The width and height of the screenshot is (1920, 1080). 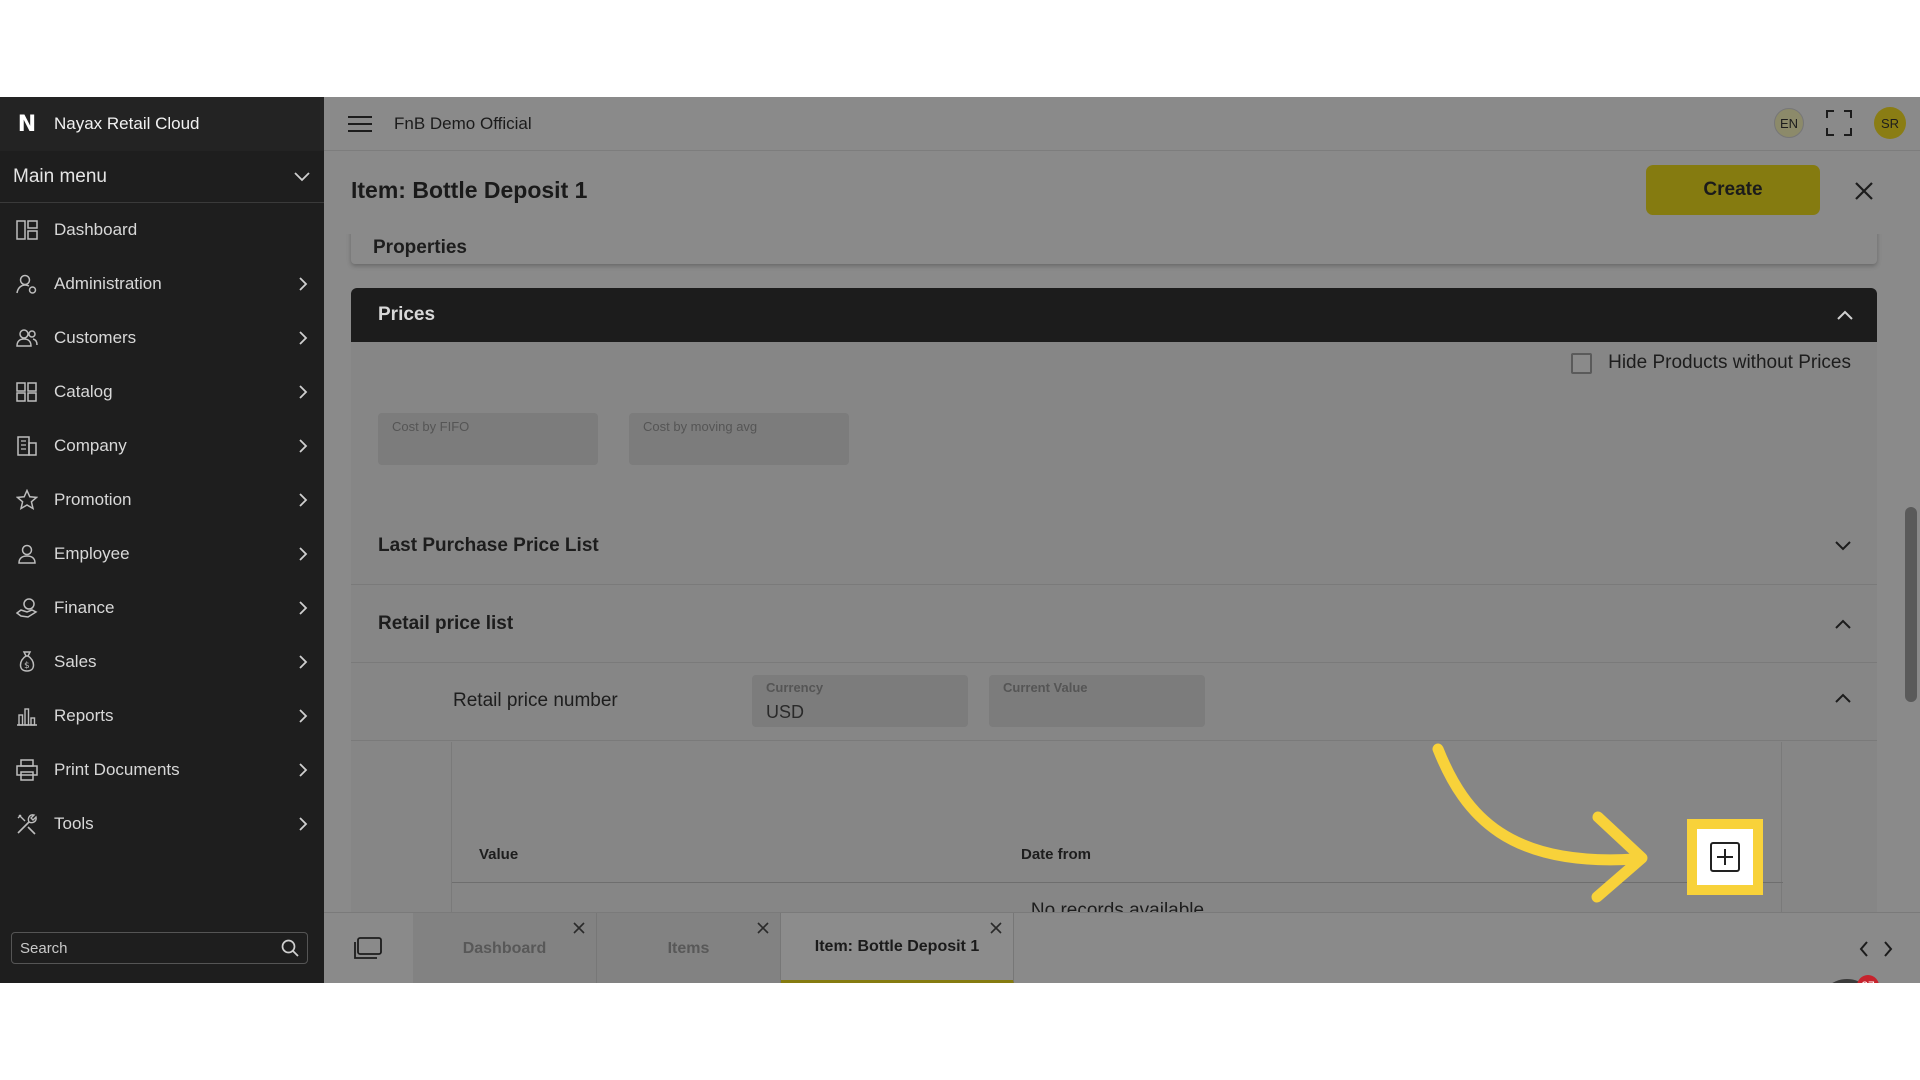 What do you see at coordinates (463, 123) in the screenshot?
I see `organization-name: FnB Demo Official` at bounding box center [463, 123].